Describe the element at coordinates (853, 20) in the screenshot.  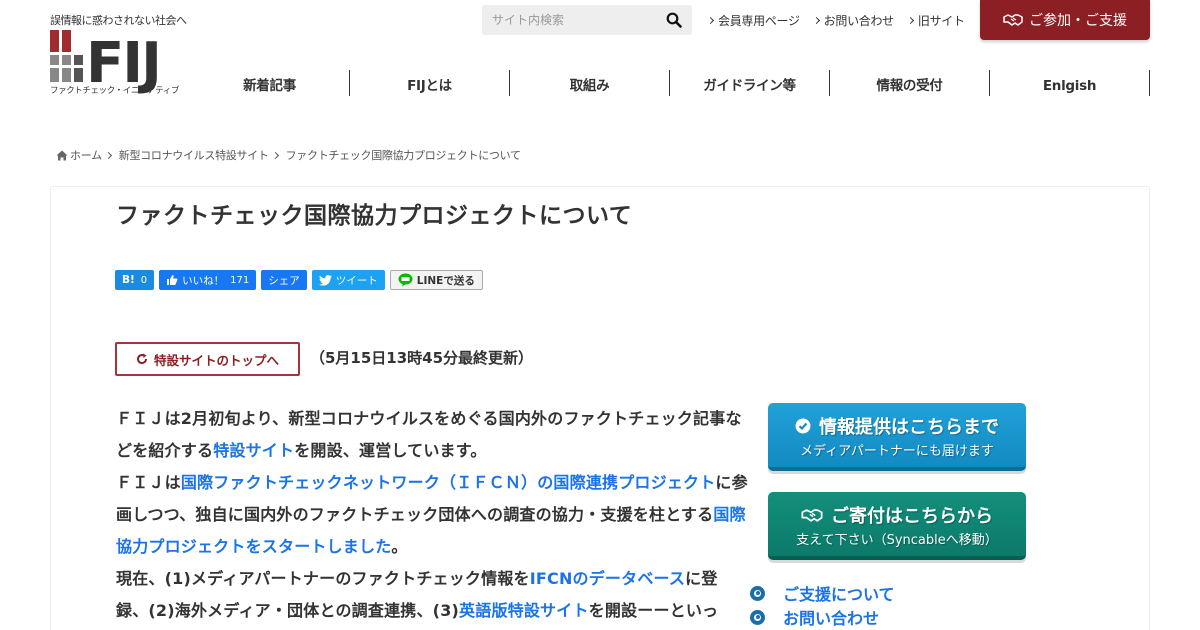
I see `contact-link: お問い合わせ` at that location.